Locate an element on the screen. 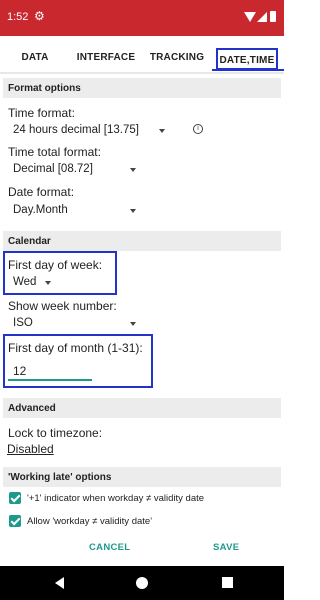 This screenshot has height=600, width=320. time-format-value: 24 hours decimal [13.75] is located at coordinates (76, 130).